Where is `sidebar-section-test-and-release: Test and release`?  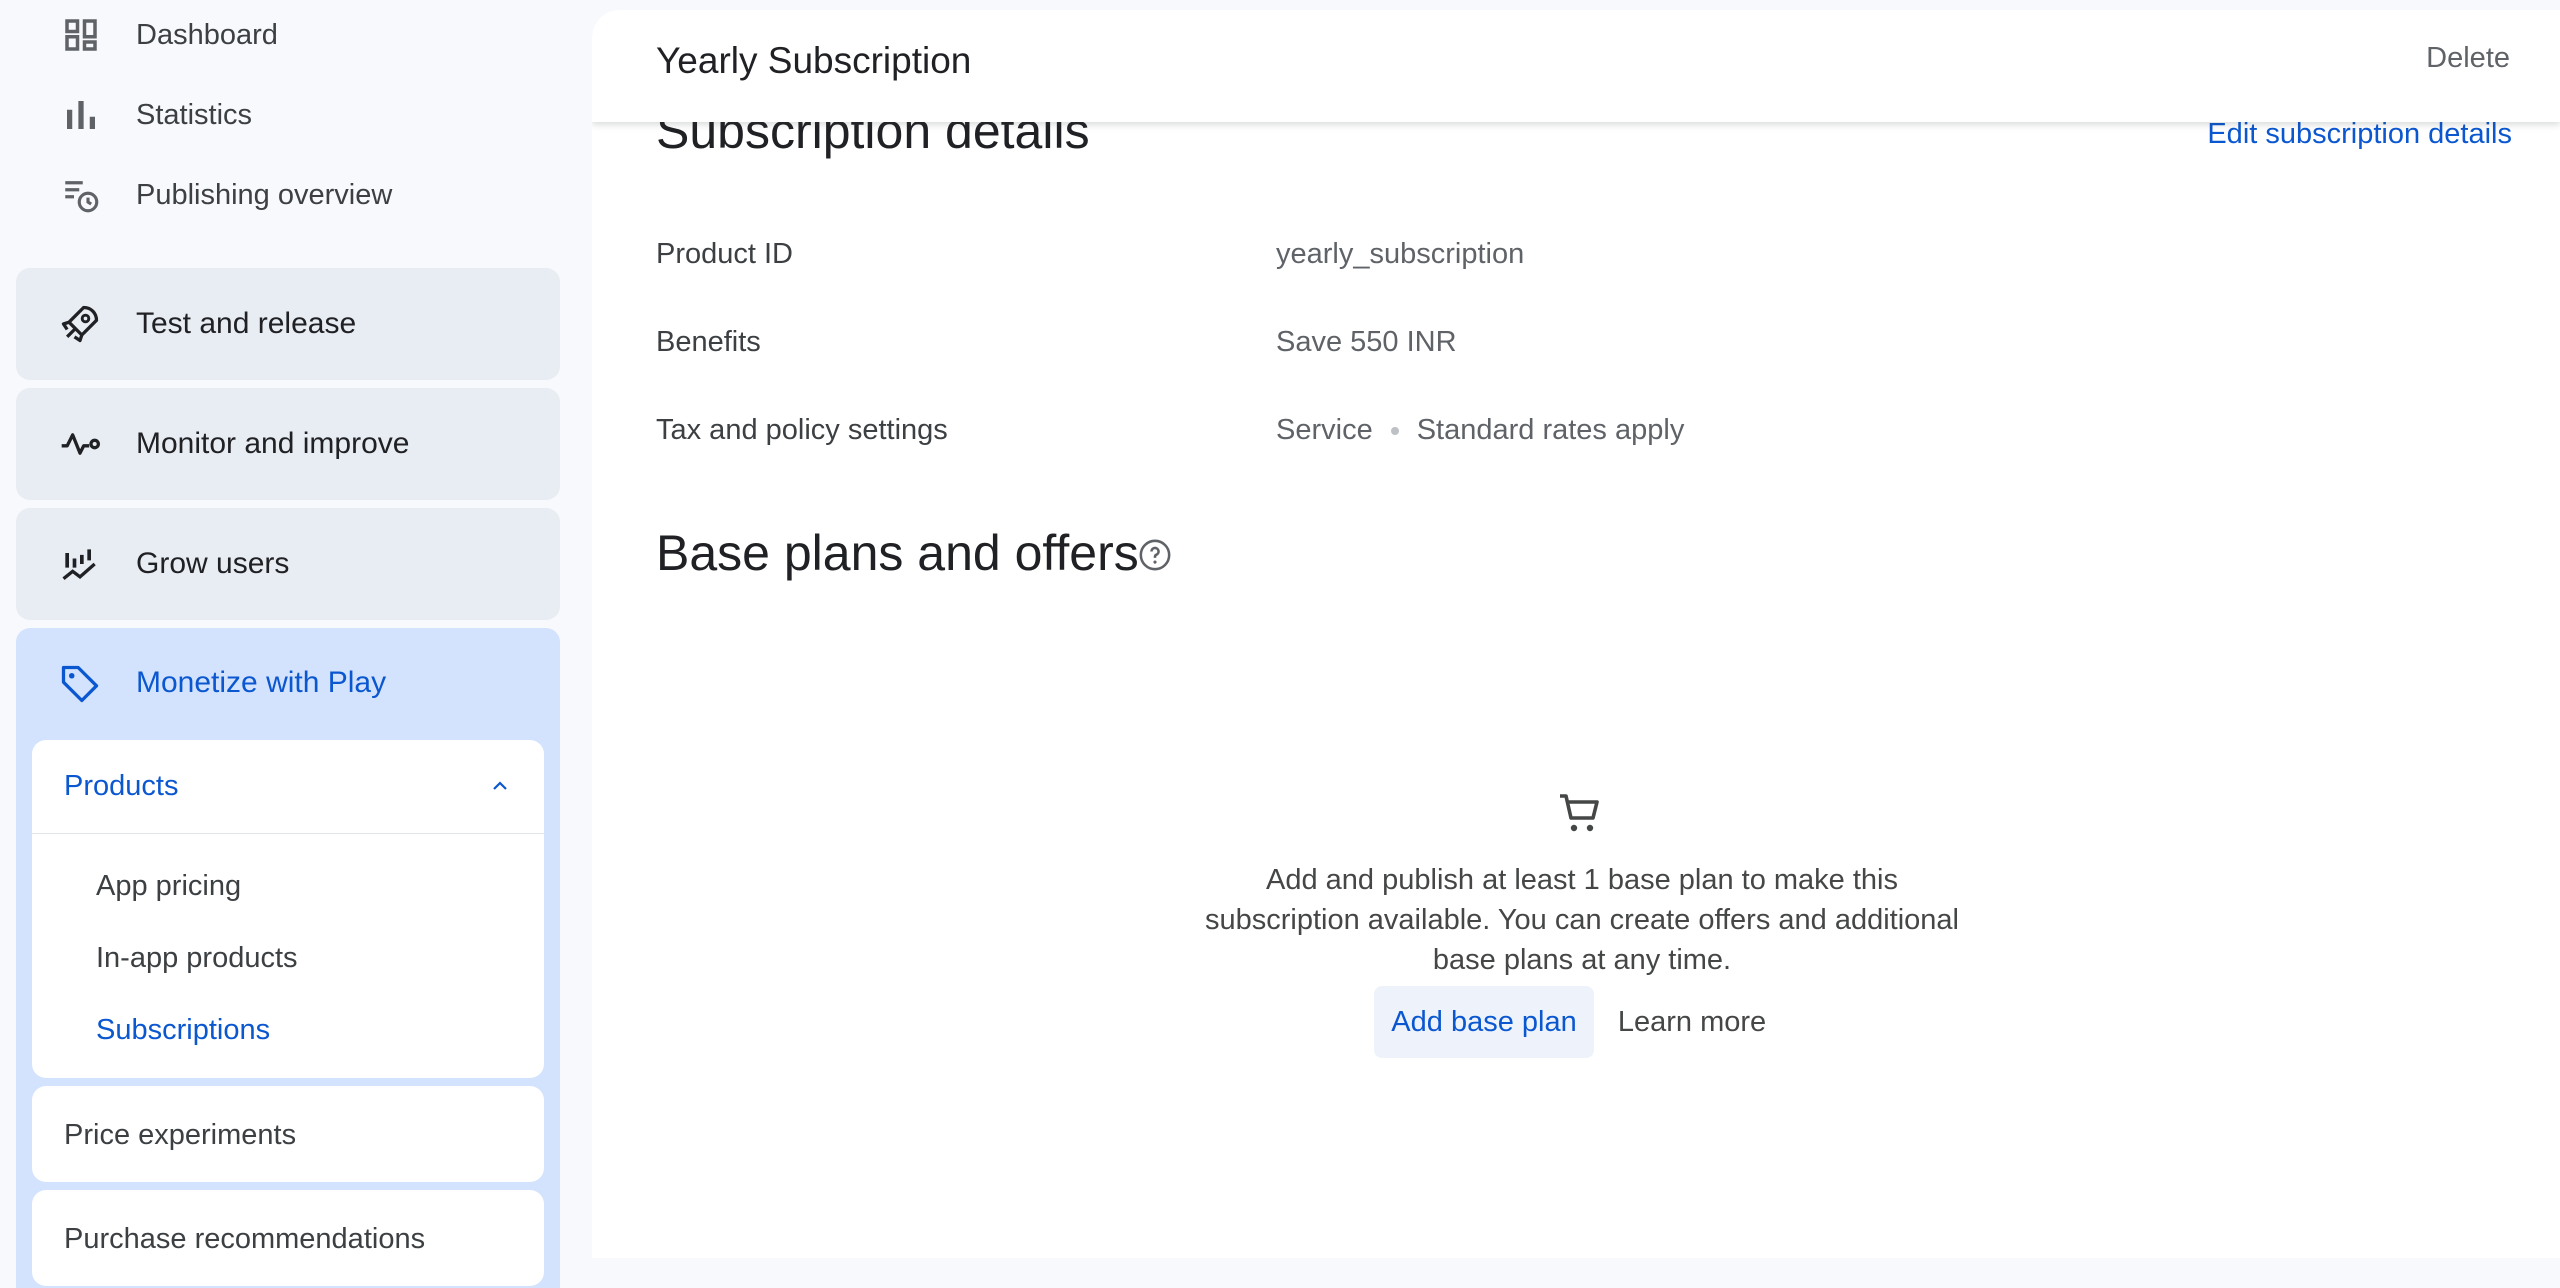
sidebar-section-test-and-release: Test and release is located at coordinates (288, 324).